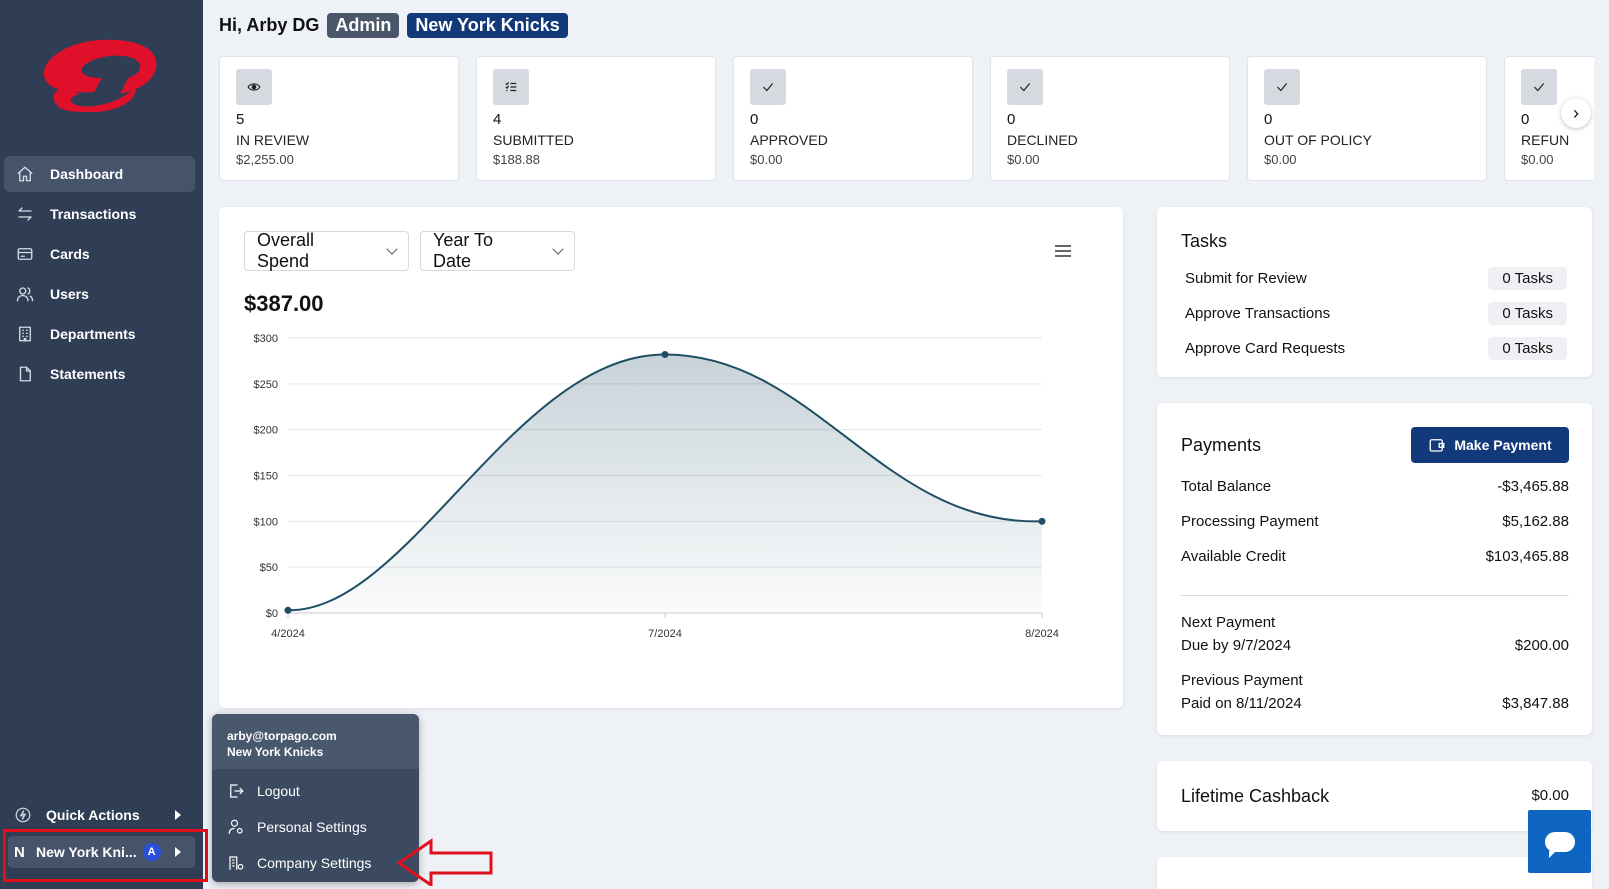 This screenshot has width=1609, height=889. Describe the element at coordinates (25, 254) in the screenshot. I see `card-icon` at that location.